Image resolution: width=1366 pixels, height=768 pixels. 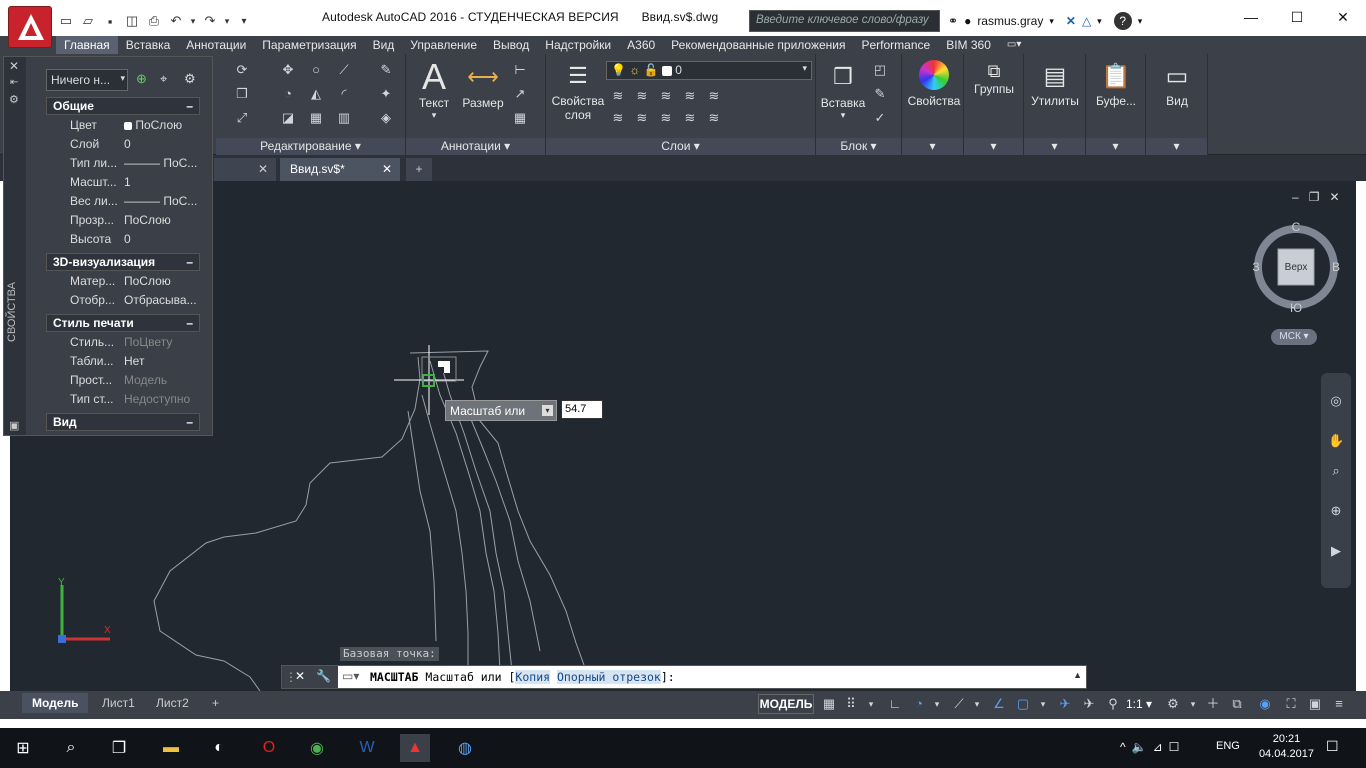 I want to click on auto-scale-icon: ✈, so click(x=1089, y=704).